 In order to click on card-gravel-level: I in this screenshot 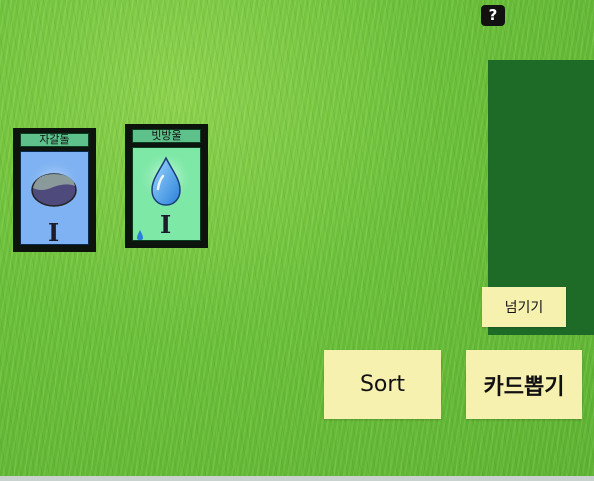, I will do `click(54, 232)`.